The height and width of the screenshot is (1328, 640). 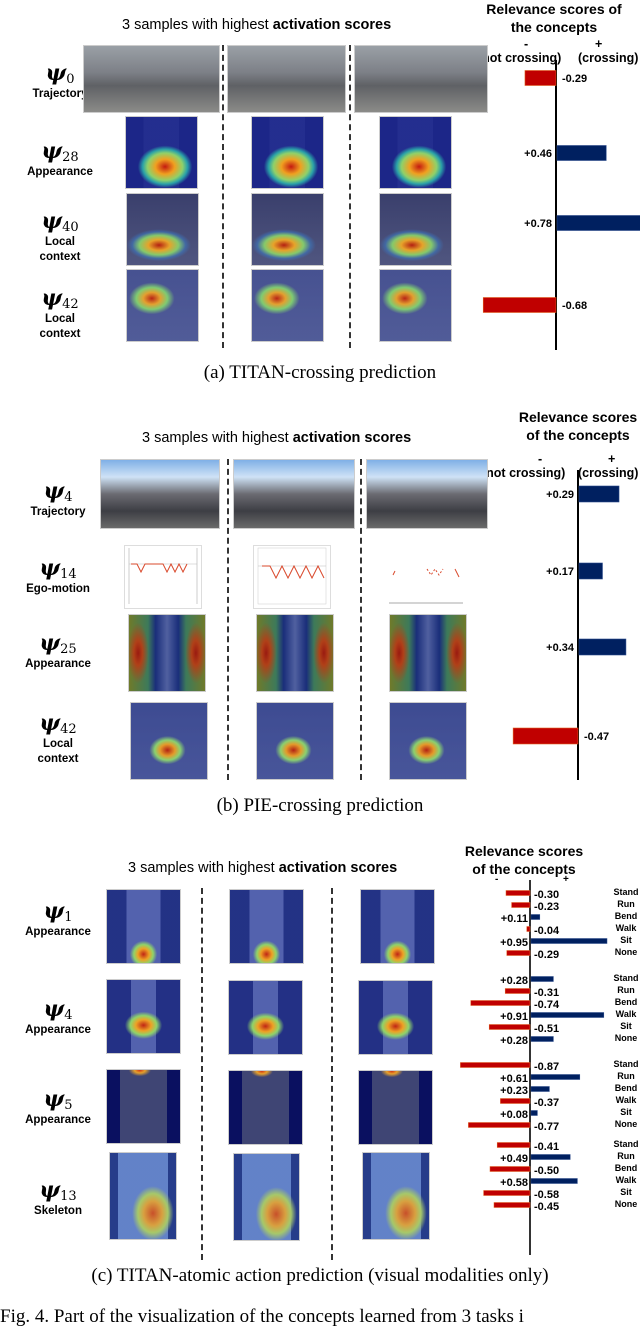 I want to click on value-label: +0.29, so click(x=560, y=495).